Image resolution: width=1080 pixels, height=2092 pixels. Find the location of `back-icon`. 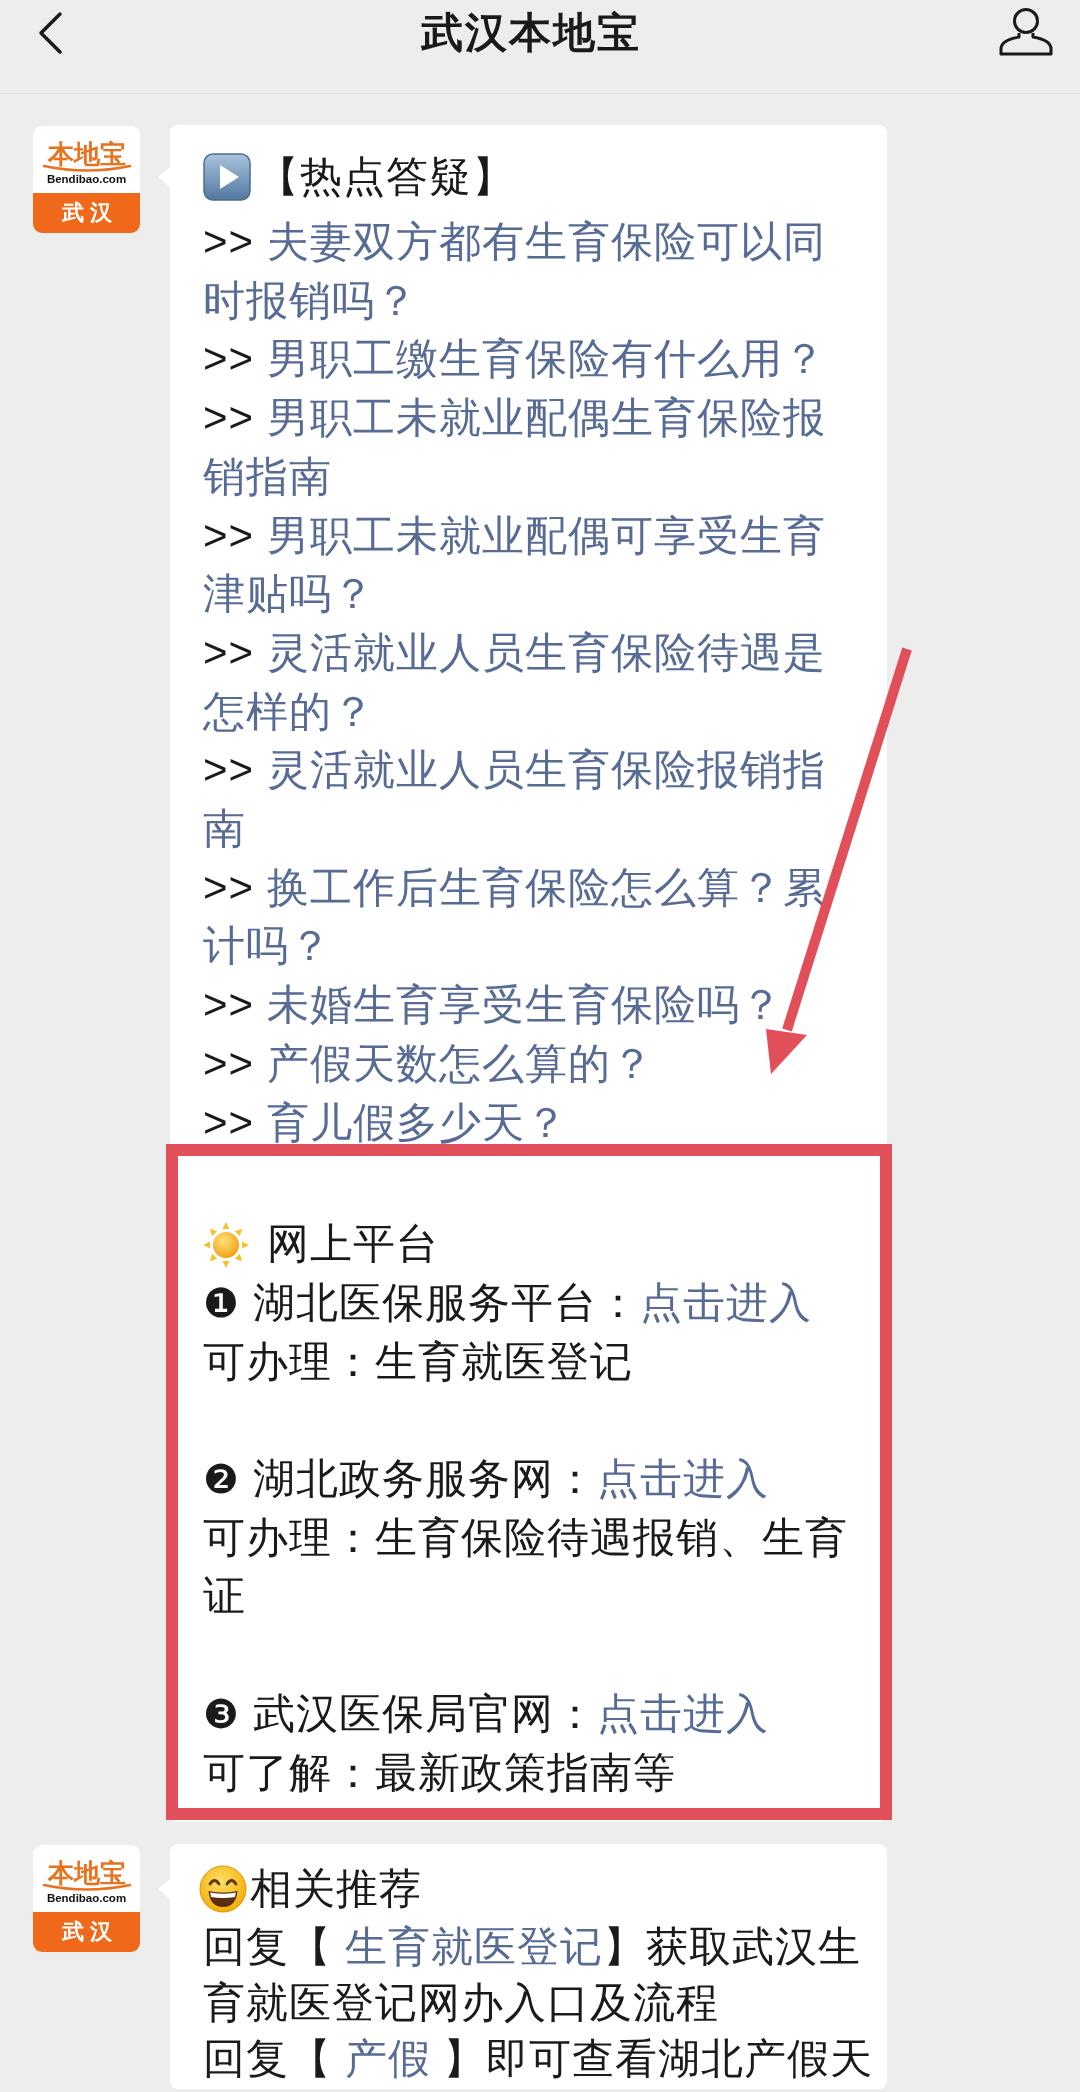

back-icon is located at coordinates (50, 33).